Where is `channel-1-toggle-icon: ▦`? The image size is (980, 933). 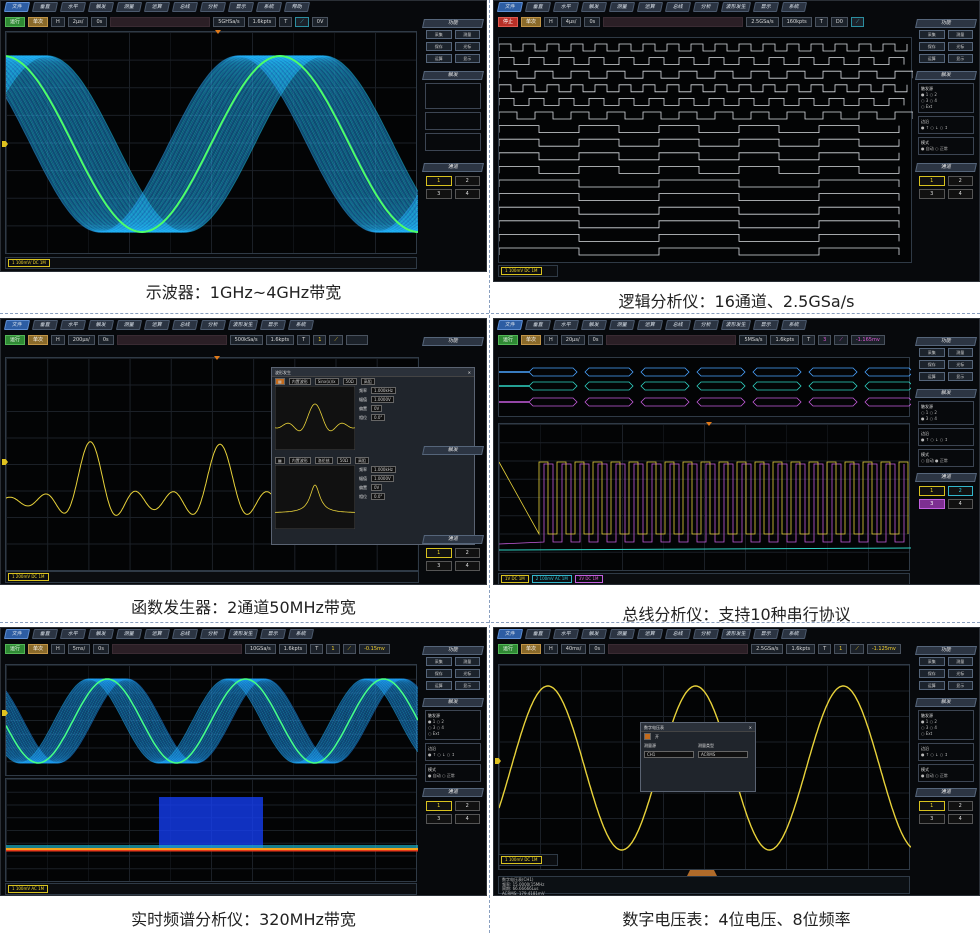 channel-1-toggle-icon: ▦ is located at coordinates (280, 381).